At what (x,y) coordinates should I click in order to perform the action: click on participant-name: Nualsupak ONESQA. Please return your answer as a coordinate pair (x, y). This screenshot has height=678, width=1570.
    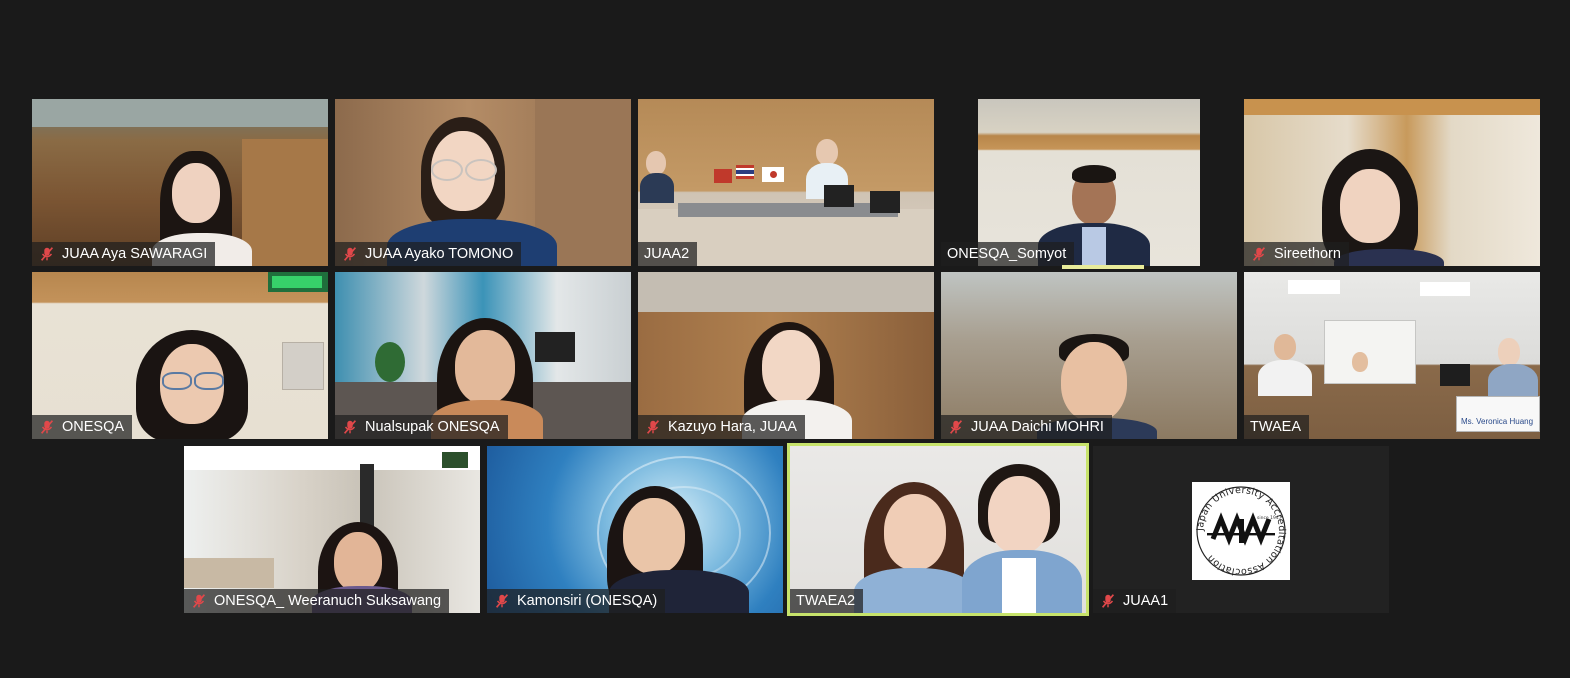
    Looking at the image, I should click on (432, 427).